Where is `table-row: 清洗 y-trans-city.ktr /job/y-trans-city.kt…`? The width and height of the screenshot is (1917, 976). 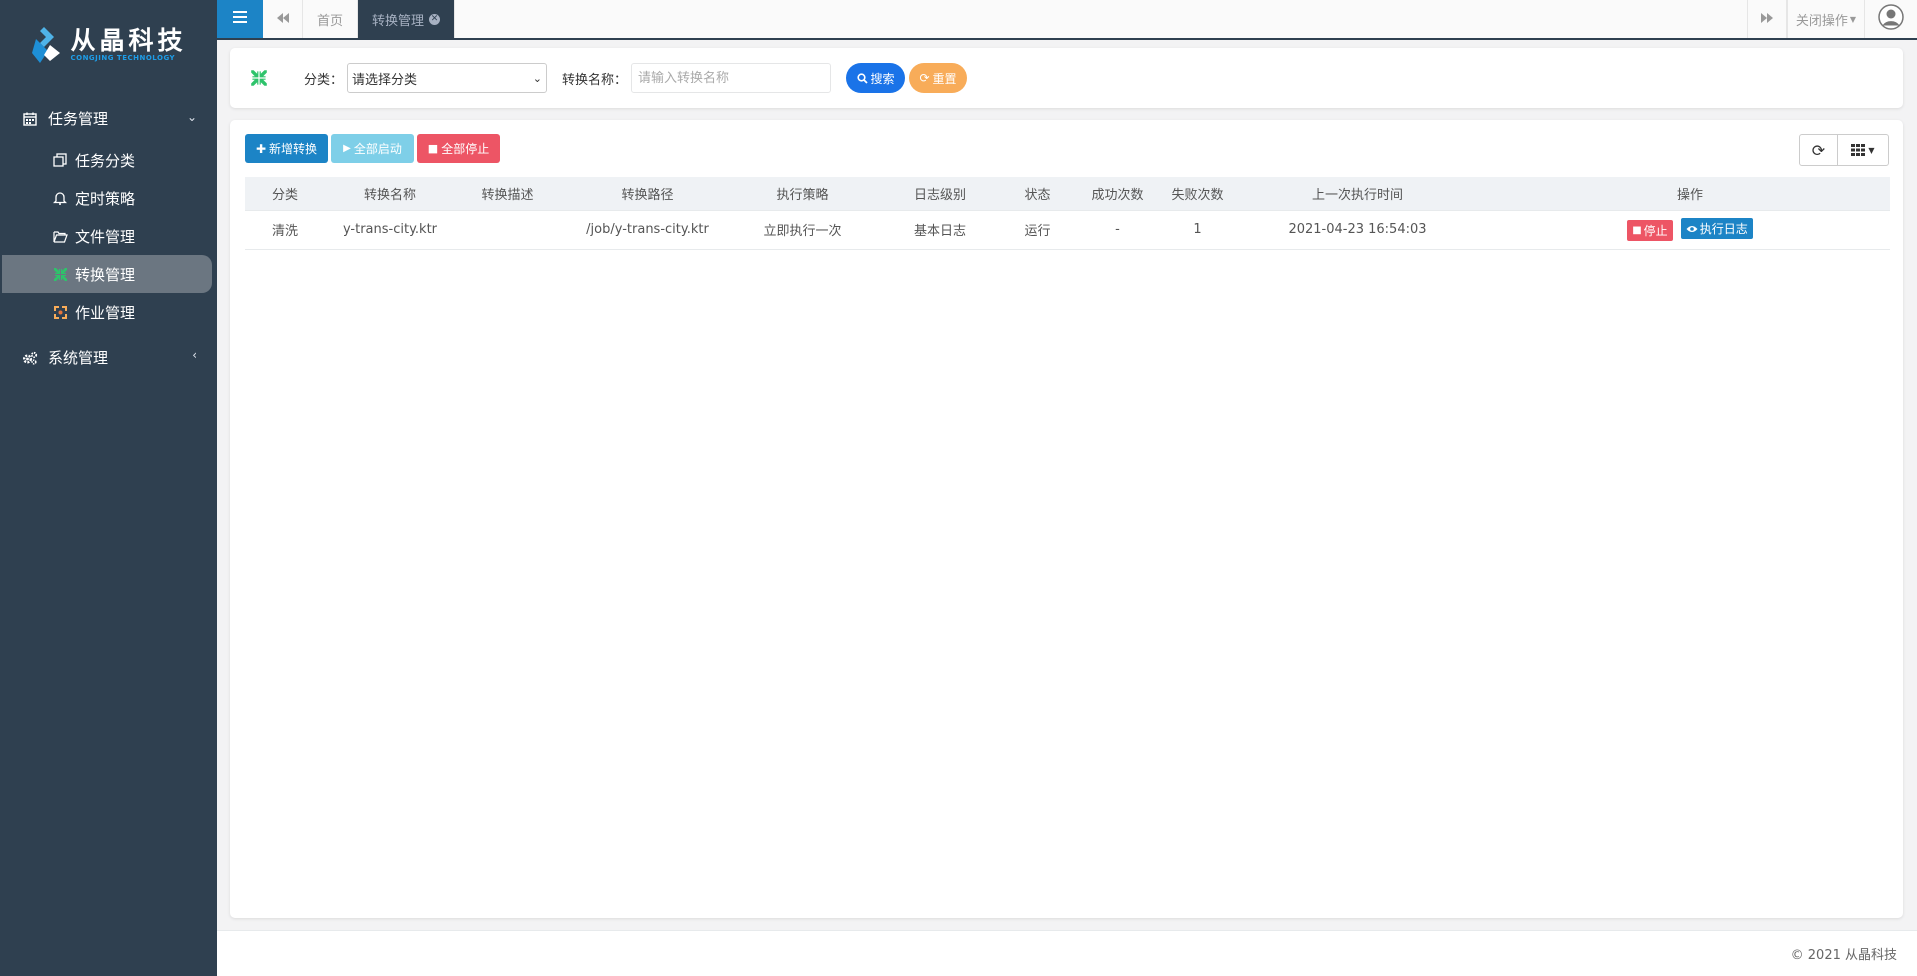
table-row: 清洗 y-trans-city.ktr /job/y-trans-city.kt… is located at coordinates (1067, 229).